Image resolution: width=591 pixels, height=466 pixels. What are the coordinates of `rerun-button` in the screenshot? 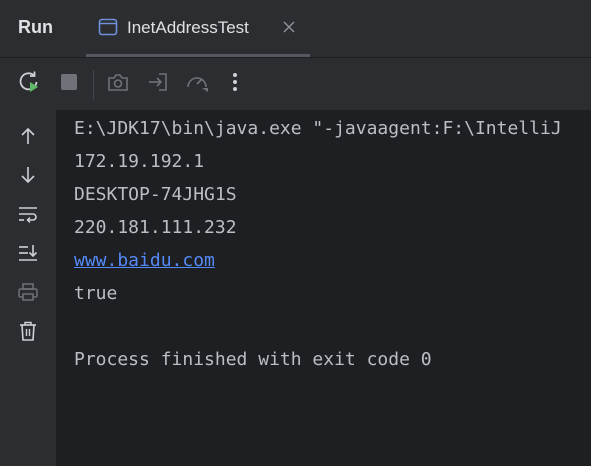 It's located at (29, 84).